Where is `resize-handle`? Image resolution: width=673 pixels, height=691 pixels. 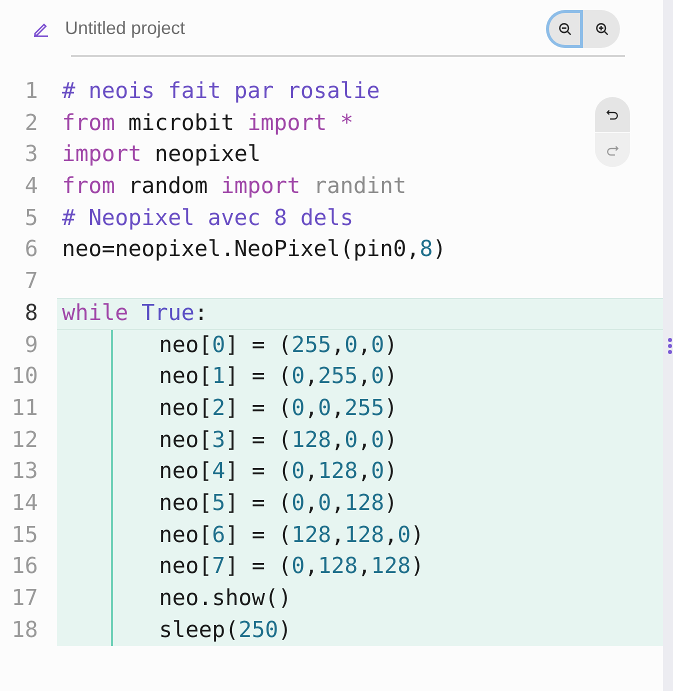
resize-handle is located at coordinates (668, 345).